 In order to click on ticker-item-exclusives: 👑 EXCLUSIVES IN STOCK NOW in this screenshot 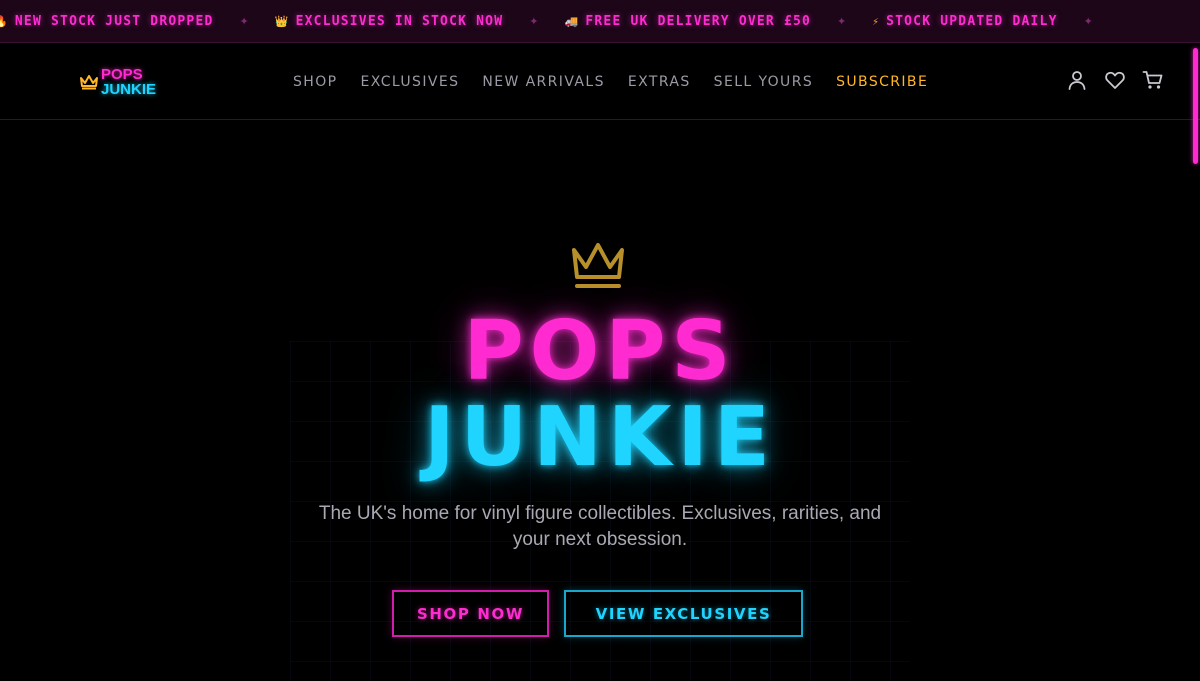, I will do `click(389, 21)`.